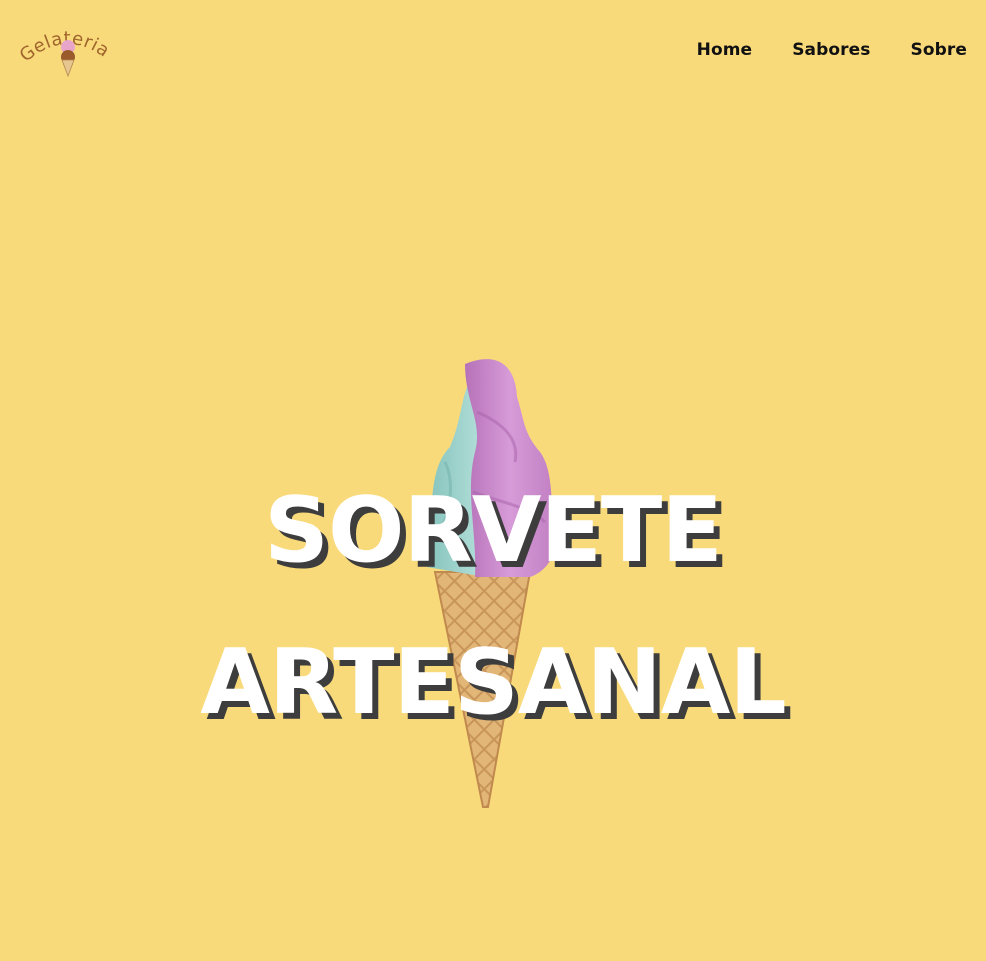 The image size is (986, 961). I want to click on nav-home-link: Home, so click(725, 50).